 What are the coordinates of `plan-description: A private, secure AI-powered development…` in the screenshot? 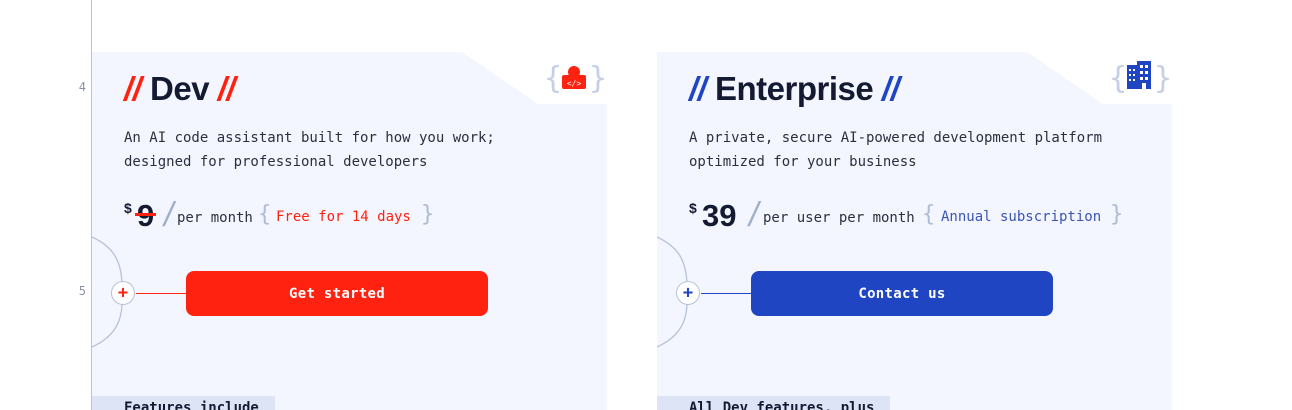 It's located at (909, 150).